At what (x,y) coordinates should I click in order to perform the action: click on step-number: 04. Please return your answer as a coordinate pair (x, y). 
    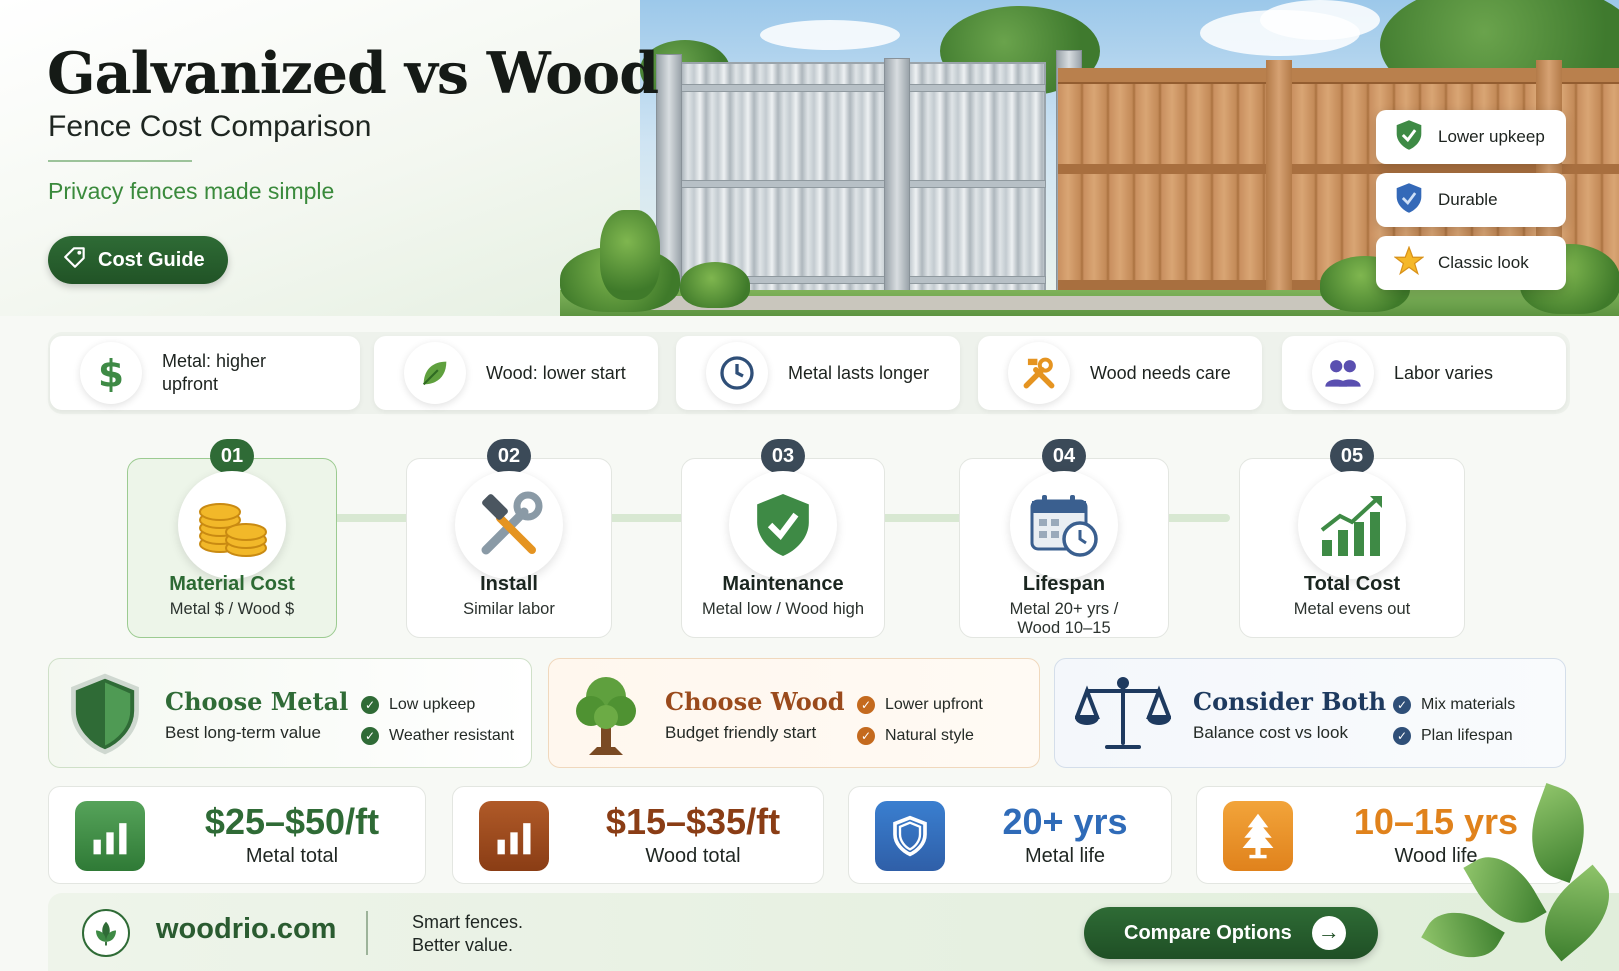
    Looking at the image, I should click on (1064, 456).